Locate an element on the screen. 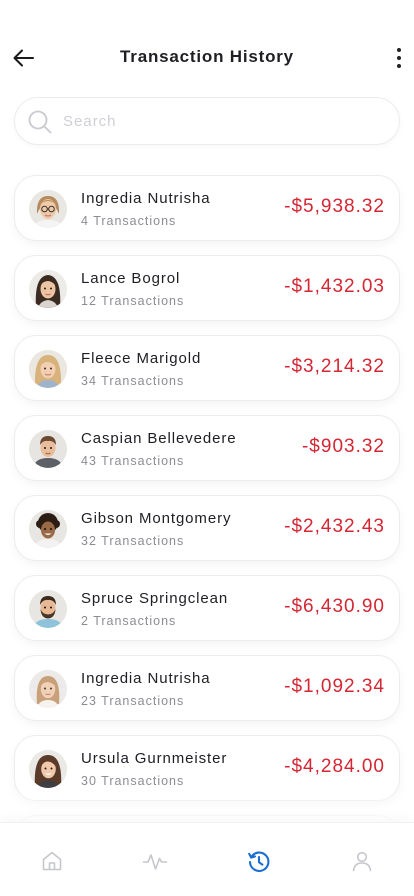 This screenshot has height=896, width=414. contact-name: Spruce Springclean is located at coordinates (155, 598).